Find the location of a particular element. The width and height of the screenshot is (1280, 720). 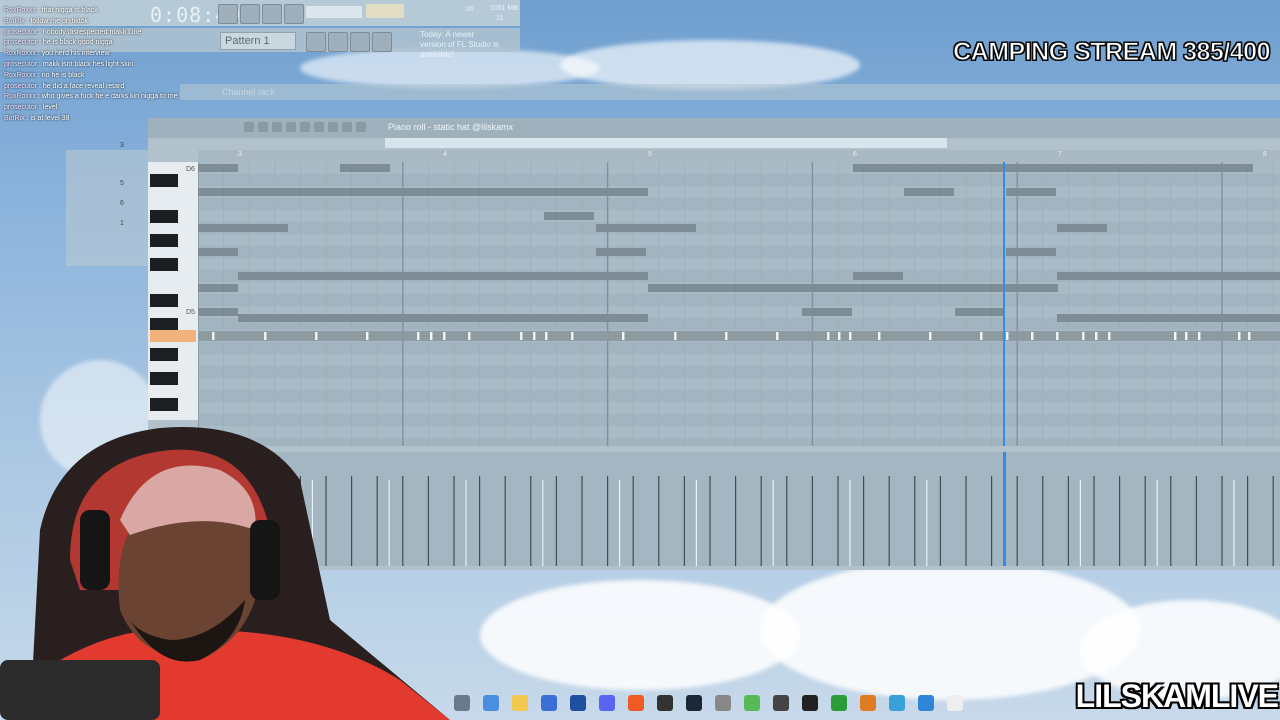

record-button is located at coordinates (228, 14).